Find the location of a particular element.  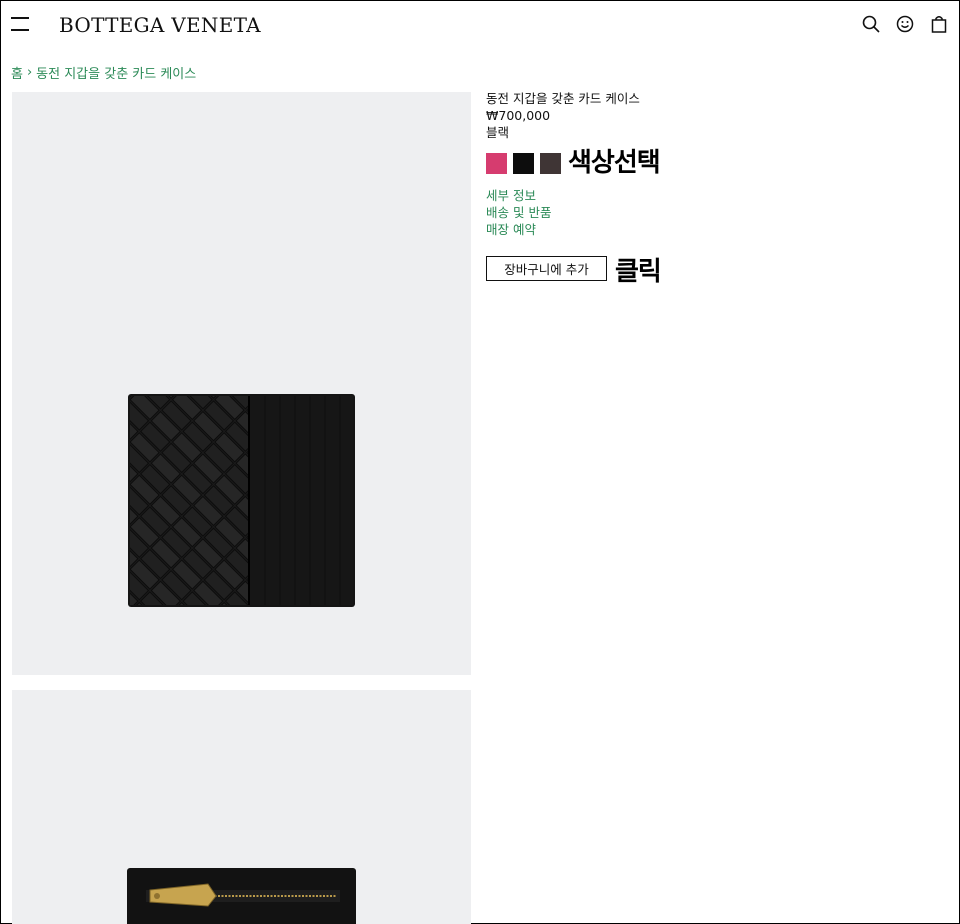

product-links: 세부 정보 배송 및 반품 매장 예약 is located at coordinates (518, 212).